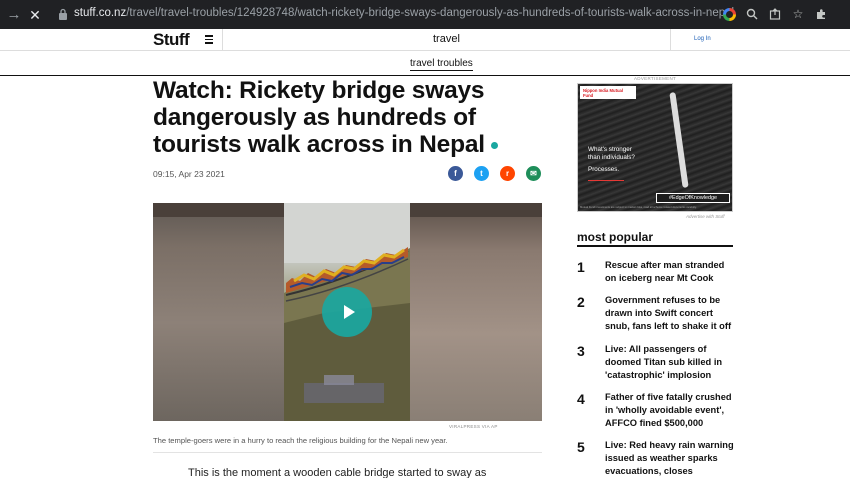  I want to click on article-date: 09:15, Apr 23 2021, so click(189, 174).